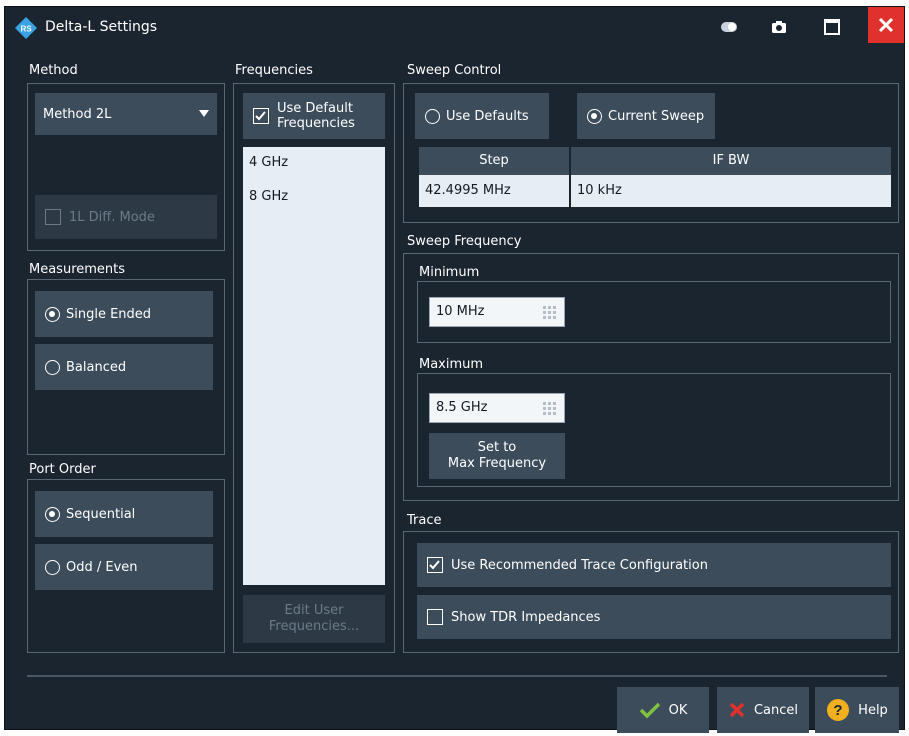  Describe the element at coordinates (729, 27) in the screenshot. I see `toggle-icon` at that location.